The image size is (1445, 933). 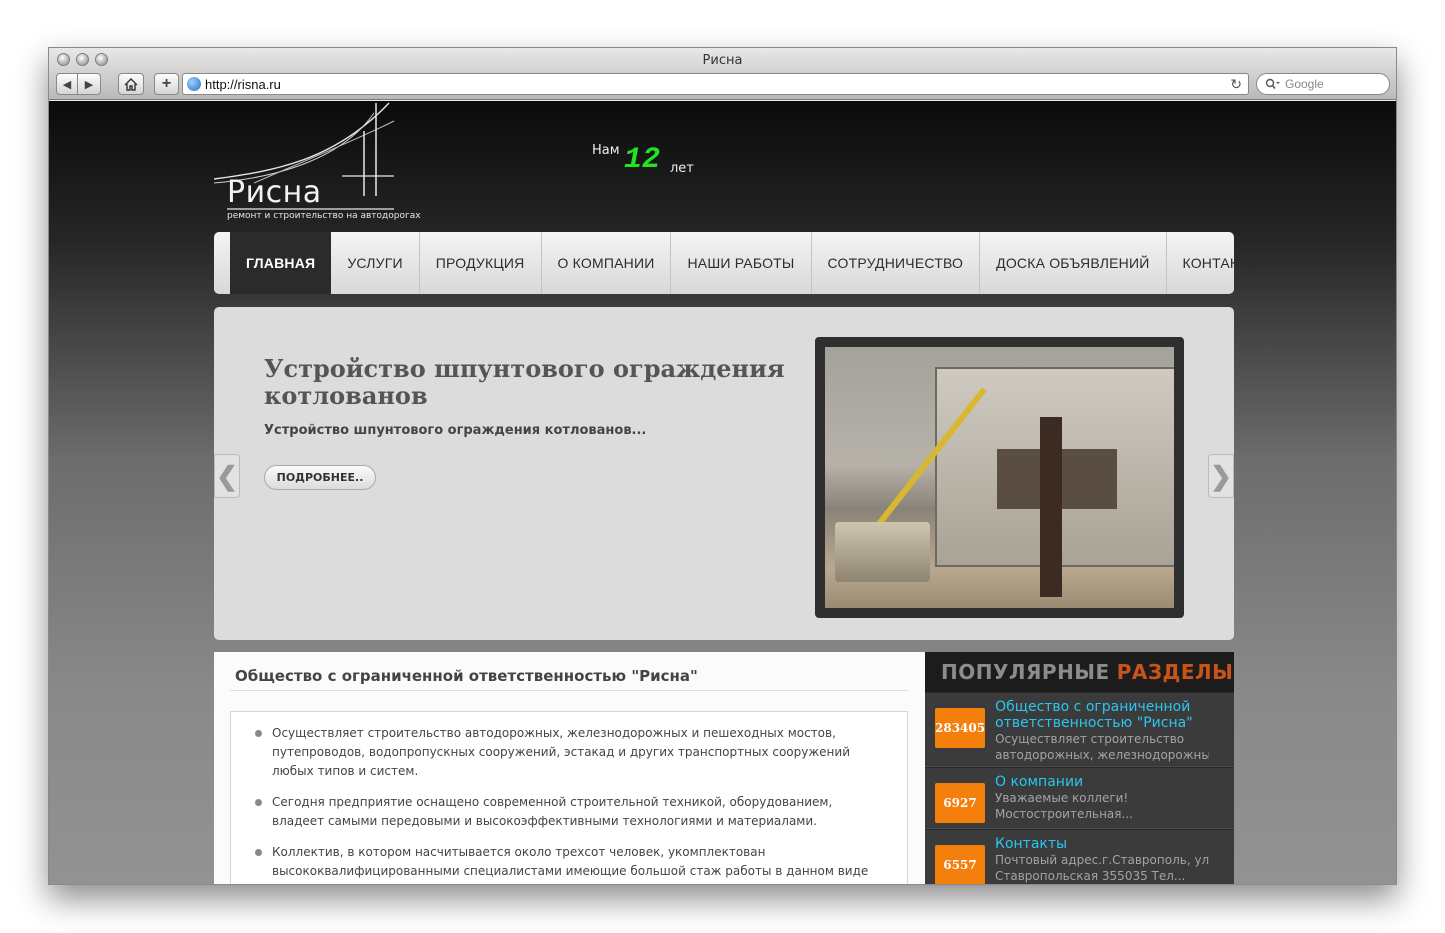 I want to click on years-counter: Нам 12 лет, so click(x=643, y=160).